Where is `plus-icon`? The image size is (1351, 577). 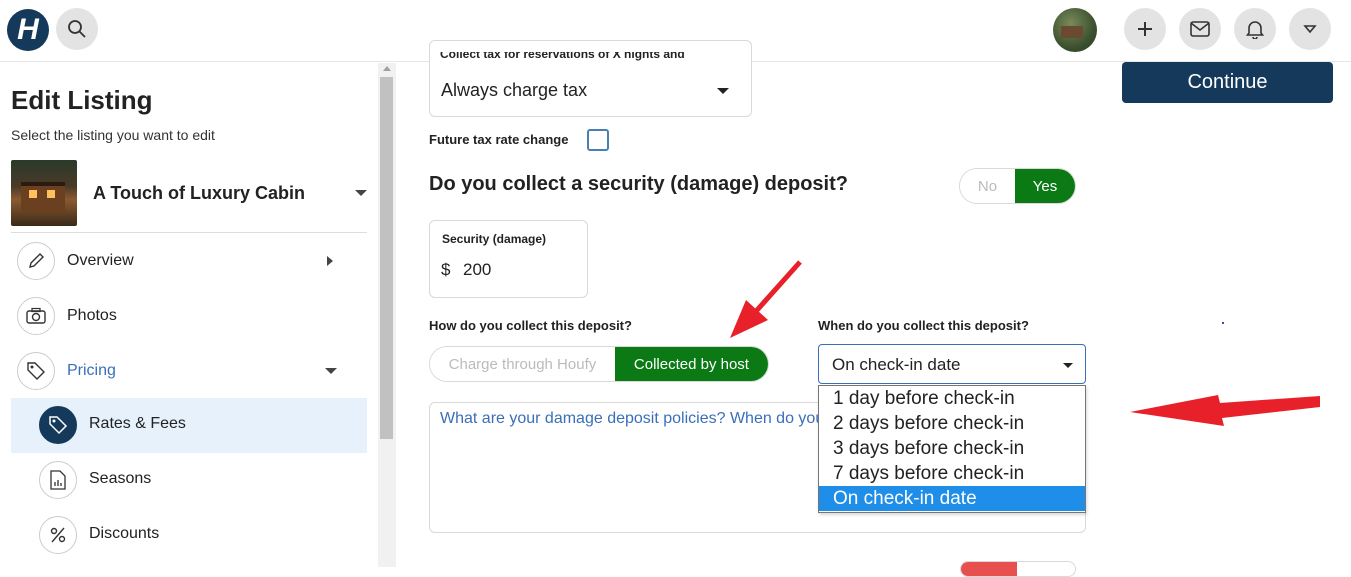 plus-icon is located at coordinates (1145, 29).